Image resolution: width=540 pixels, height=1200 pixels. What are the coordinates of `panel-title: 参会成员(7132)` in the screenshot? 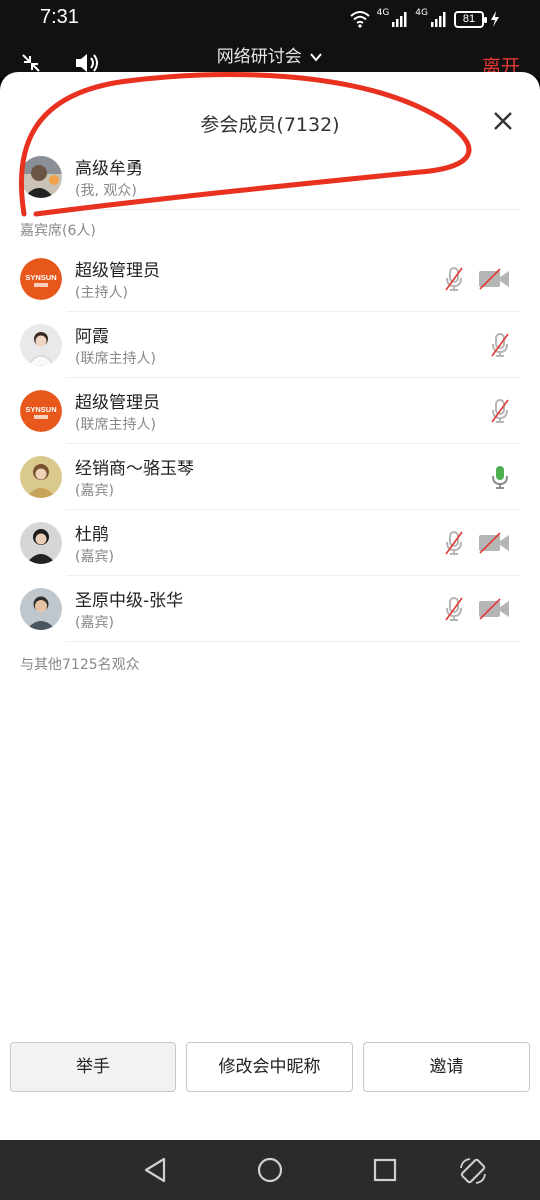 It's located at (270, 125).